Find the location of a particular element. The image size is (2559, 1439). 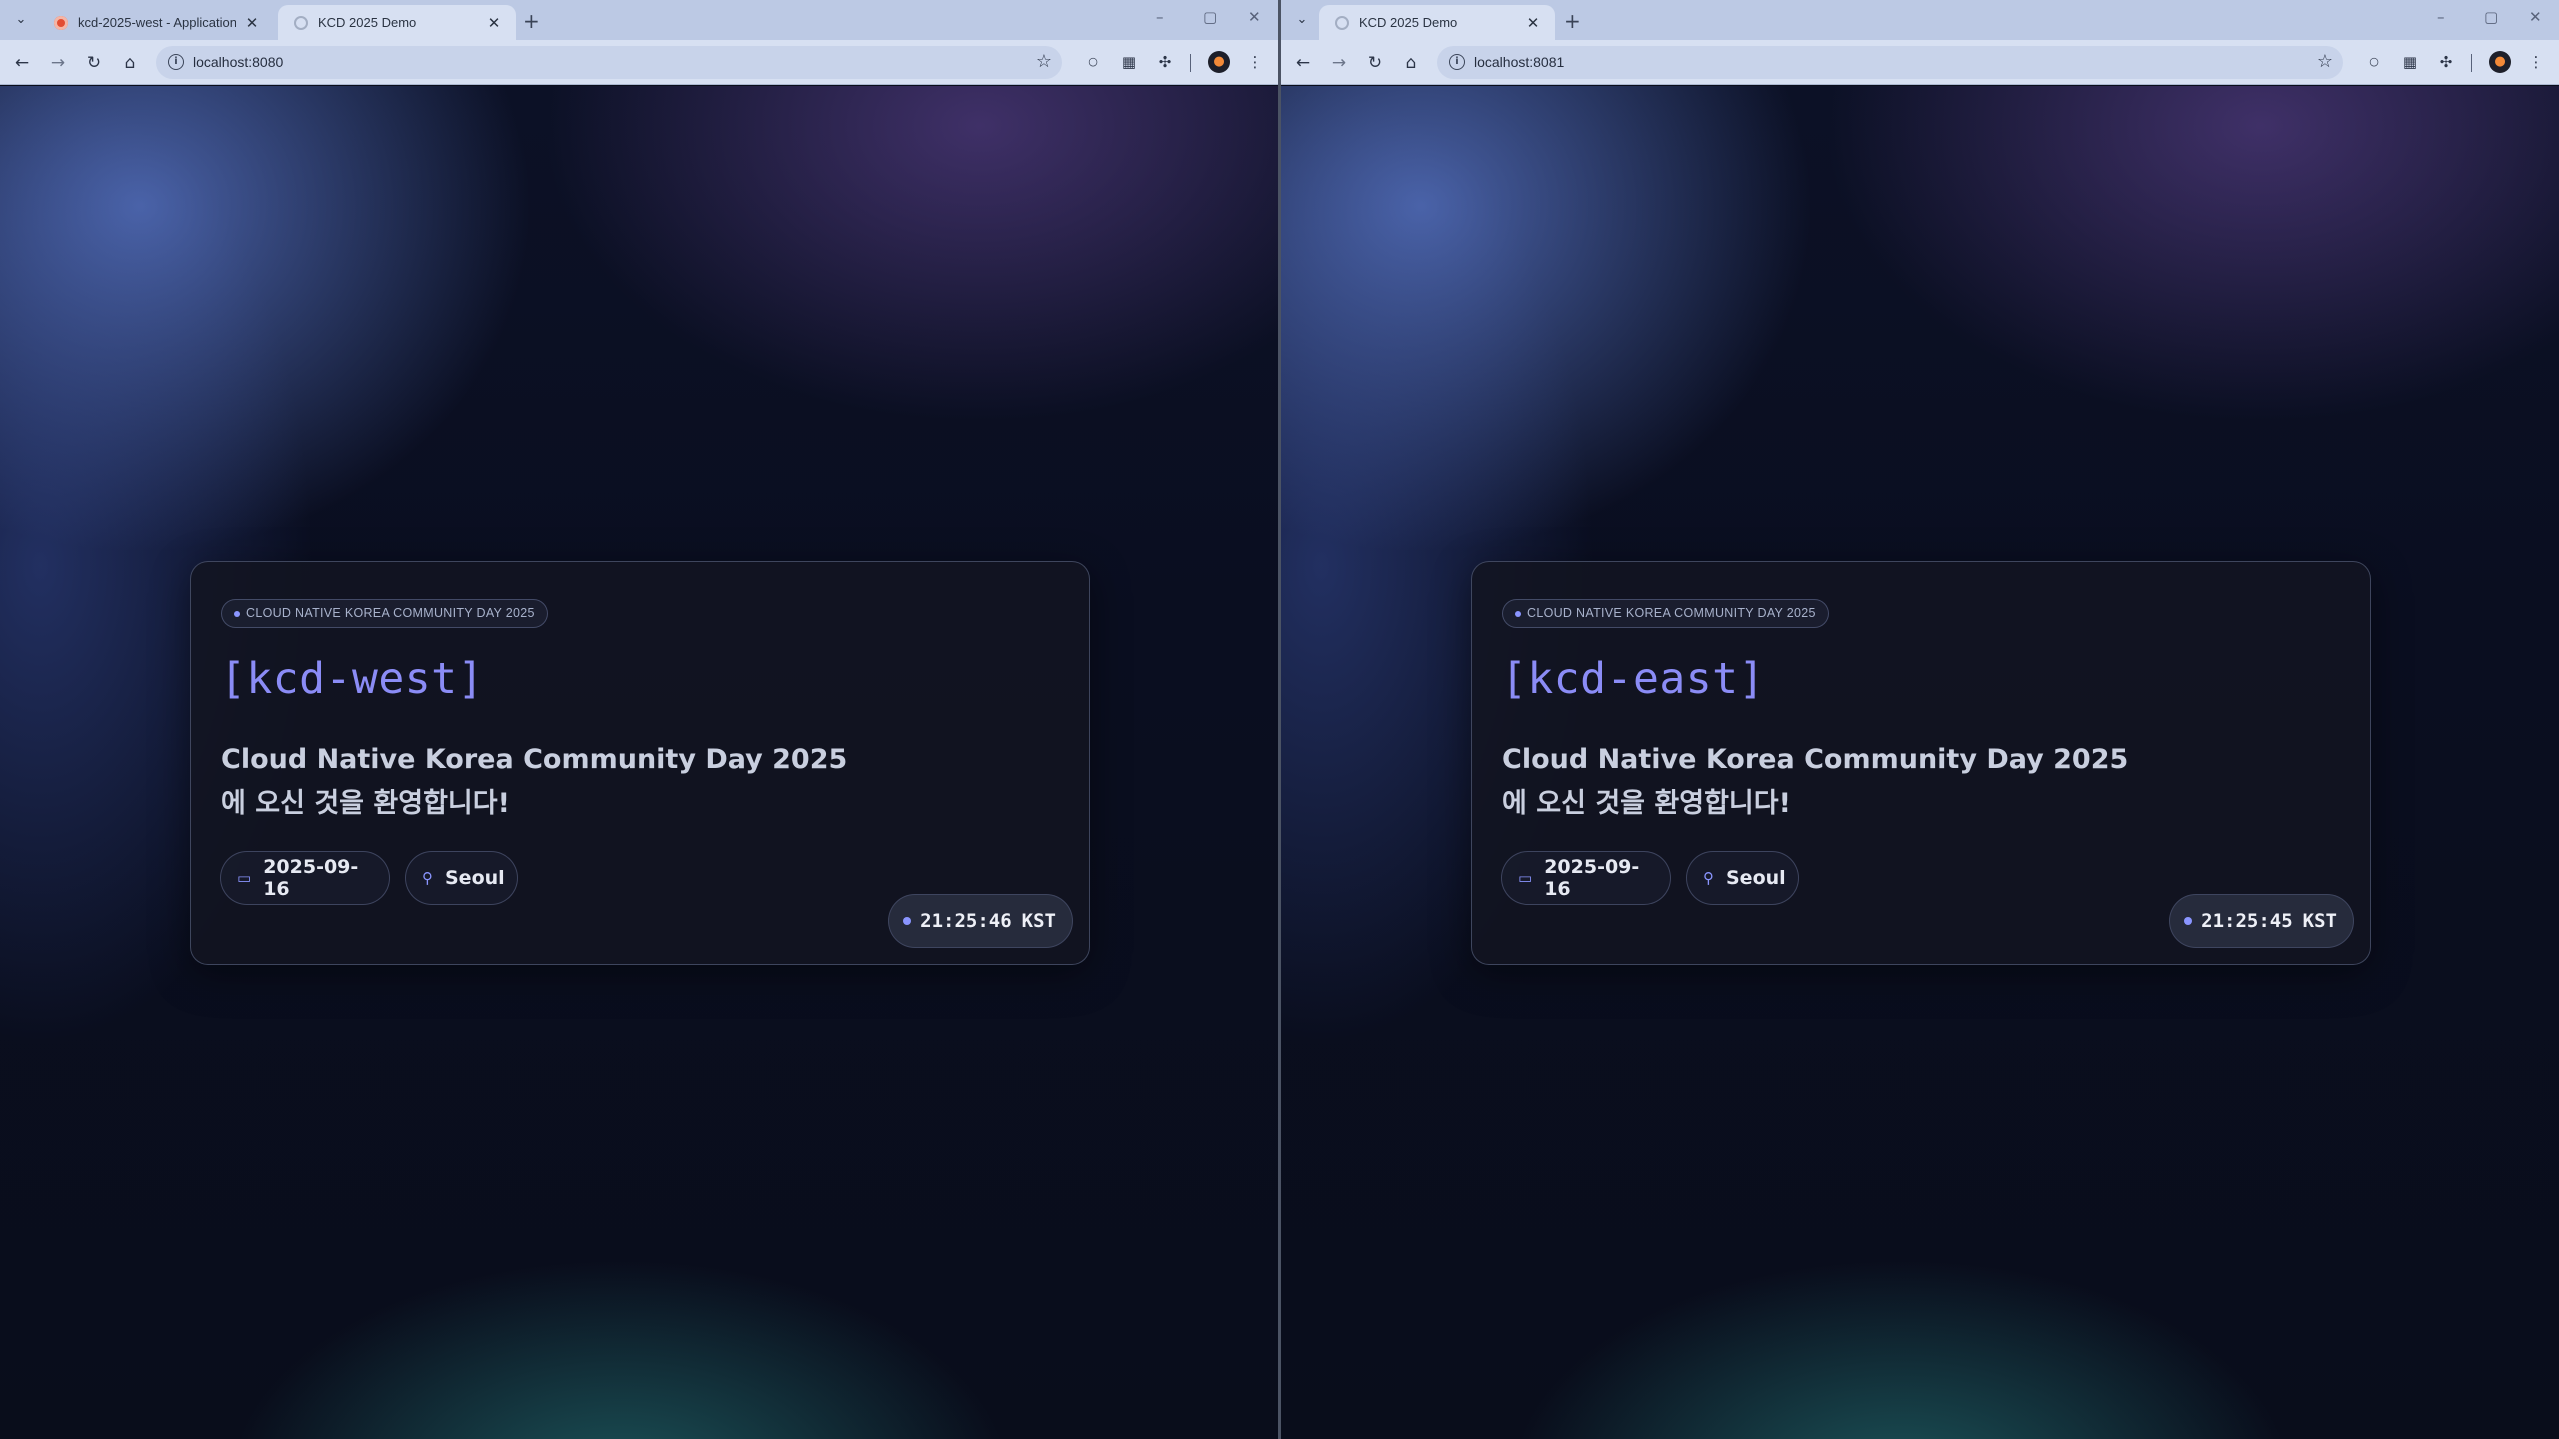

toolbar: ← → ↻ ⌂ i localhost:8081 ☆ ○ ▦ ✣ ● ⋮ is located at coordinates (1920, 62).